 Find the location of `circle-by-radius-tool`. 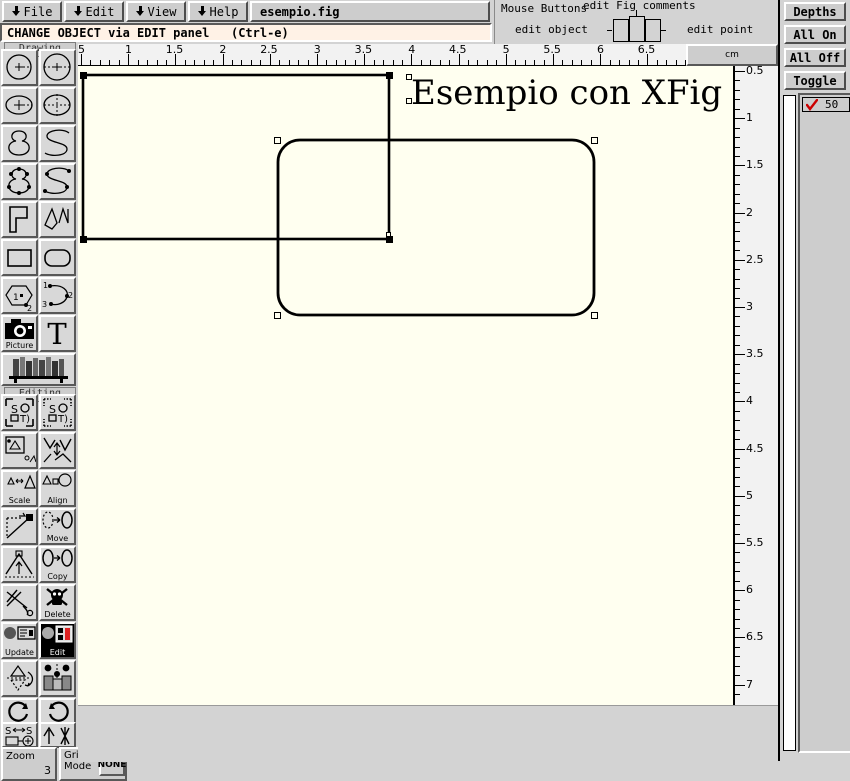

circle-by-radius-tool is located at coordinates (19, 67).